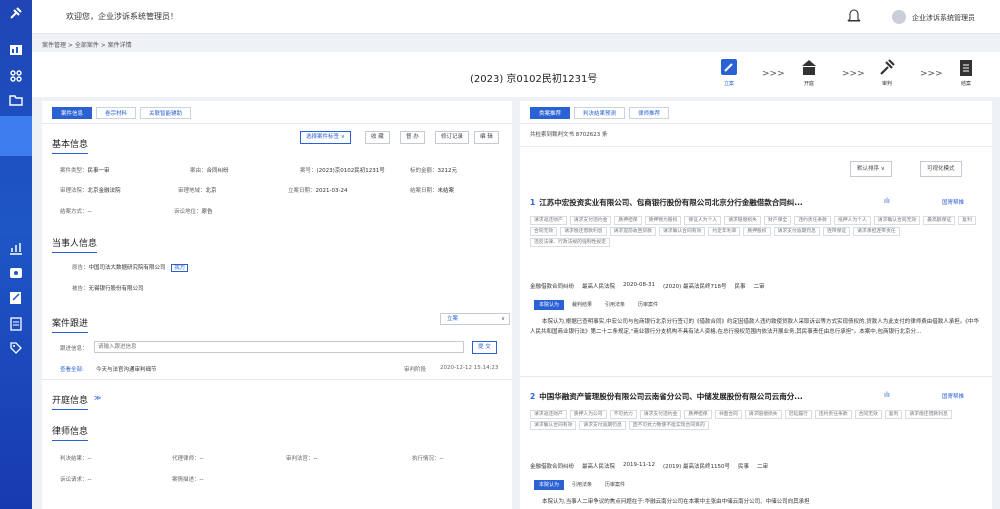 This screenshot has width=1000, height=509. I want to click on case-tag: 质押股权, so click(757, 231).